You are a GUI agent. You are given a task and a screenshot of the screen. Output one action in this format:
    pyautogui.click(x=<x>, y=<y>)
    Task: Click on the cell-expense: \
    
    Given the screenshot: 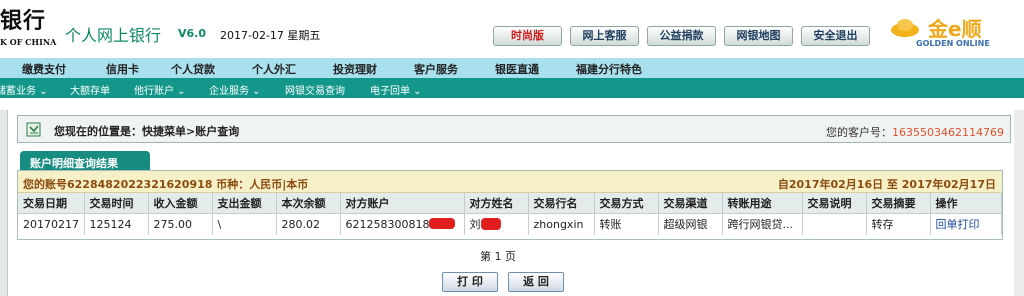 What is the action you would take?
    pyautogui.click(x=244, y=223)
    